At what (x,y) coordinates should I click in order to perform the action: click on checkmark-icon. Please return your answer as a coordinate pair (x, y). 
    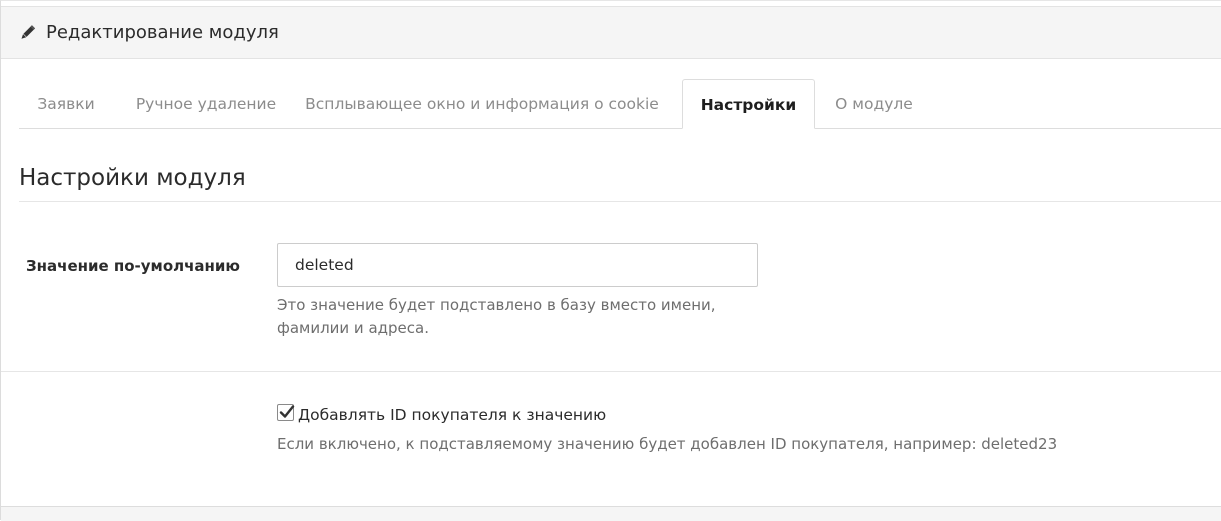
    Looking at the image, I should click on (287, 411).